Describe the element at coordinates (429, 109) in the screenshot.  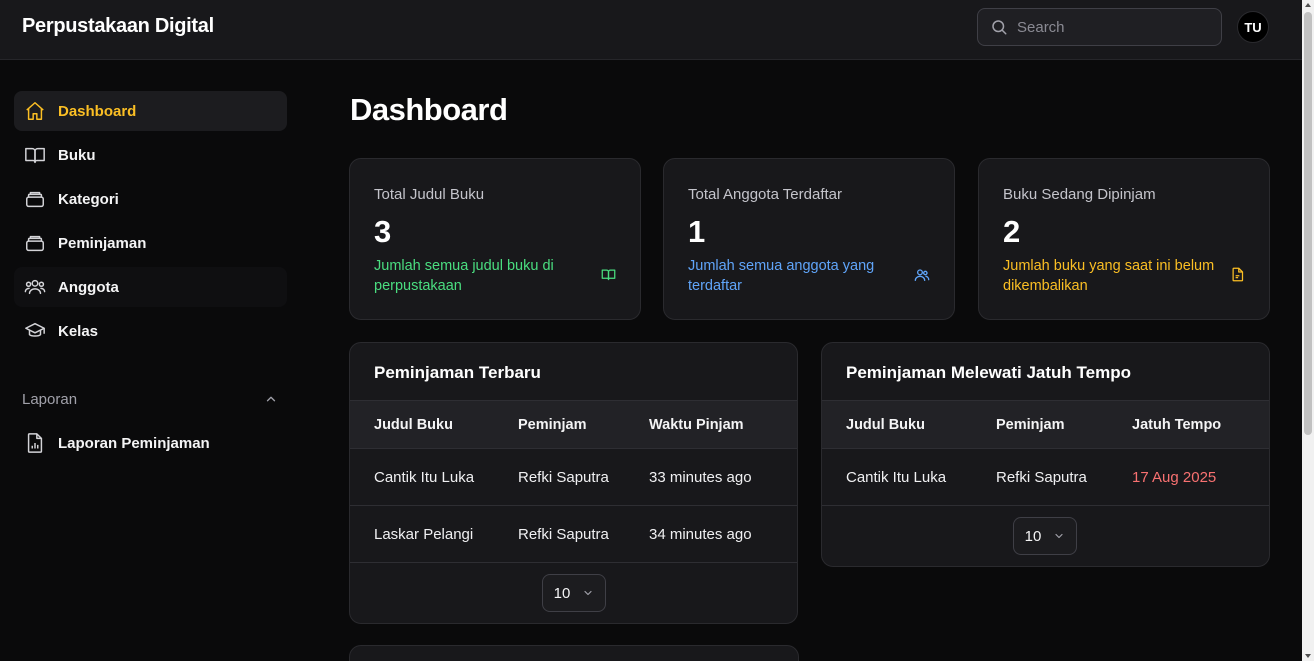
I see `page-title: Dashboard` at that location.